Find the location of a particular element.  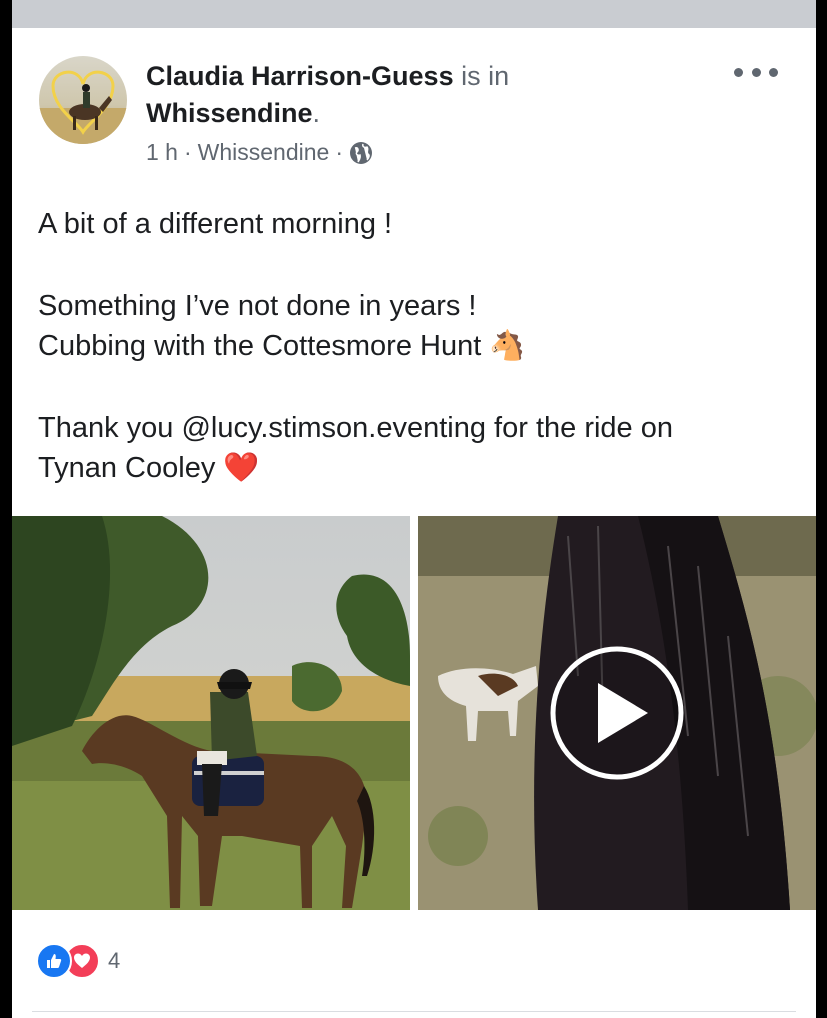

author-name: Claudia Harrison-Guess is located at coordinates (300, 76).